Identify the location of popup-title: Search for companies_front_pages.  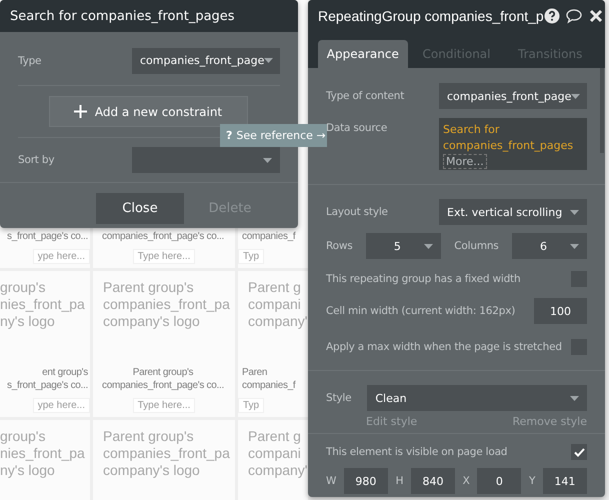
(149, 16).